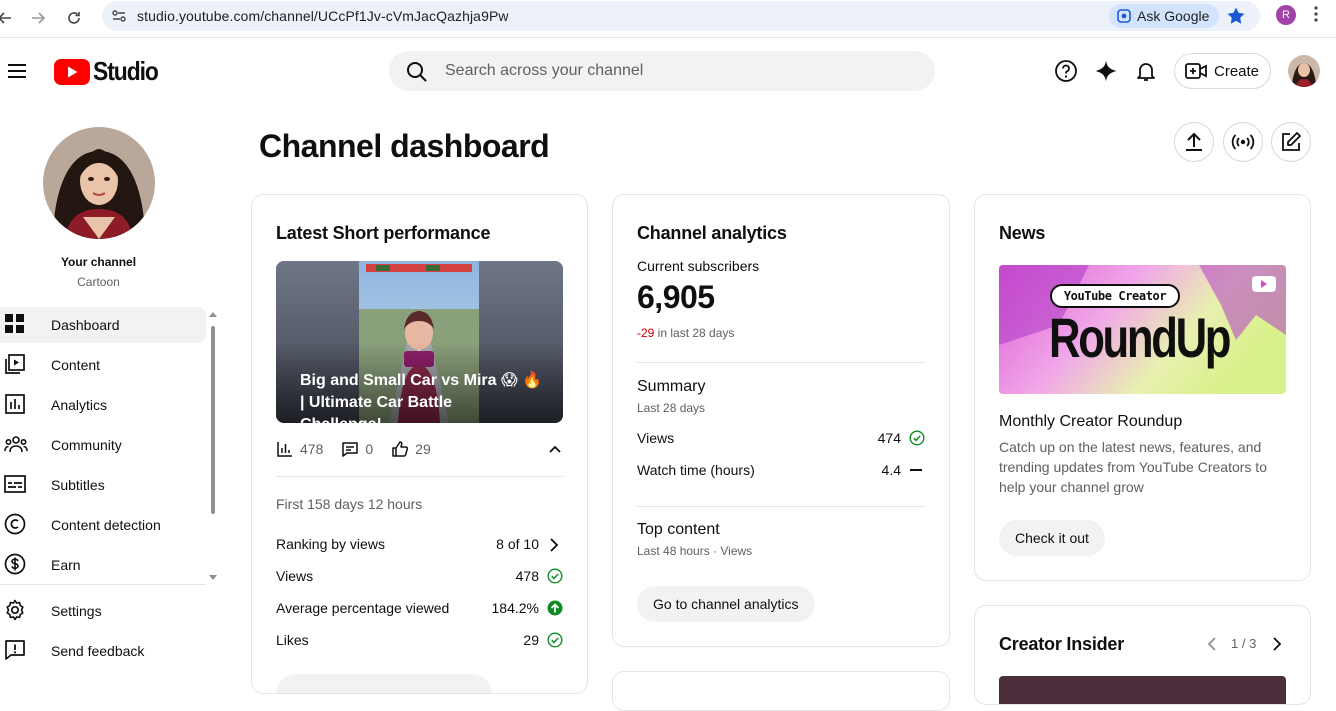 This screenshot has width=1336, height=711. What do you see at coordinates (1286, 15) in the screenshot?
I see `browser-profile-avatar: R` at bounding box center [1286, 15].